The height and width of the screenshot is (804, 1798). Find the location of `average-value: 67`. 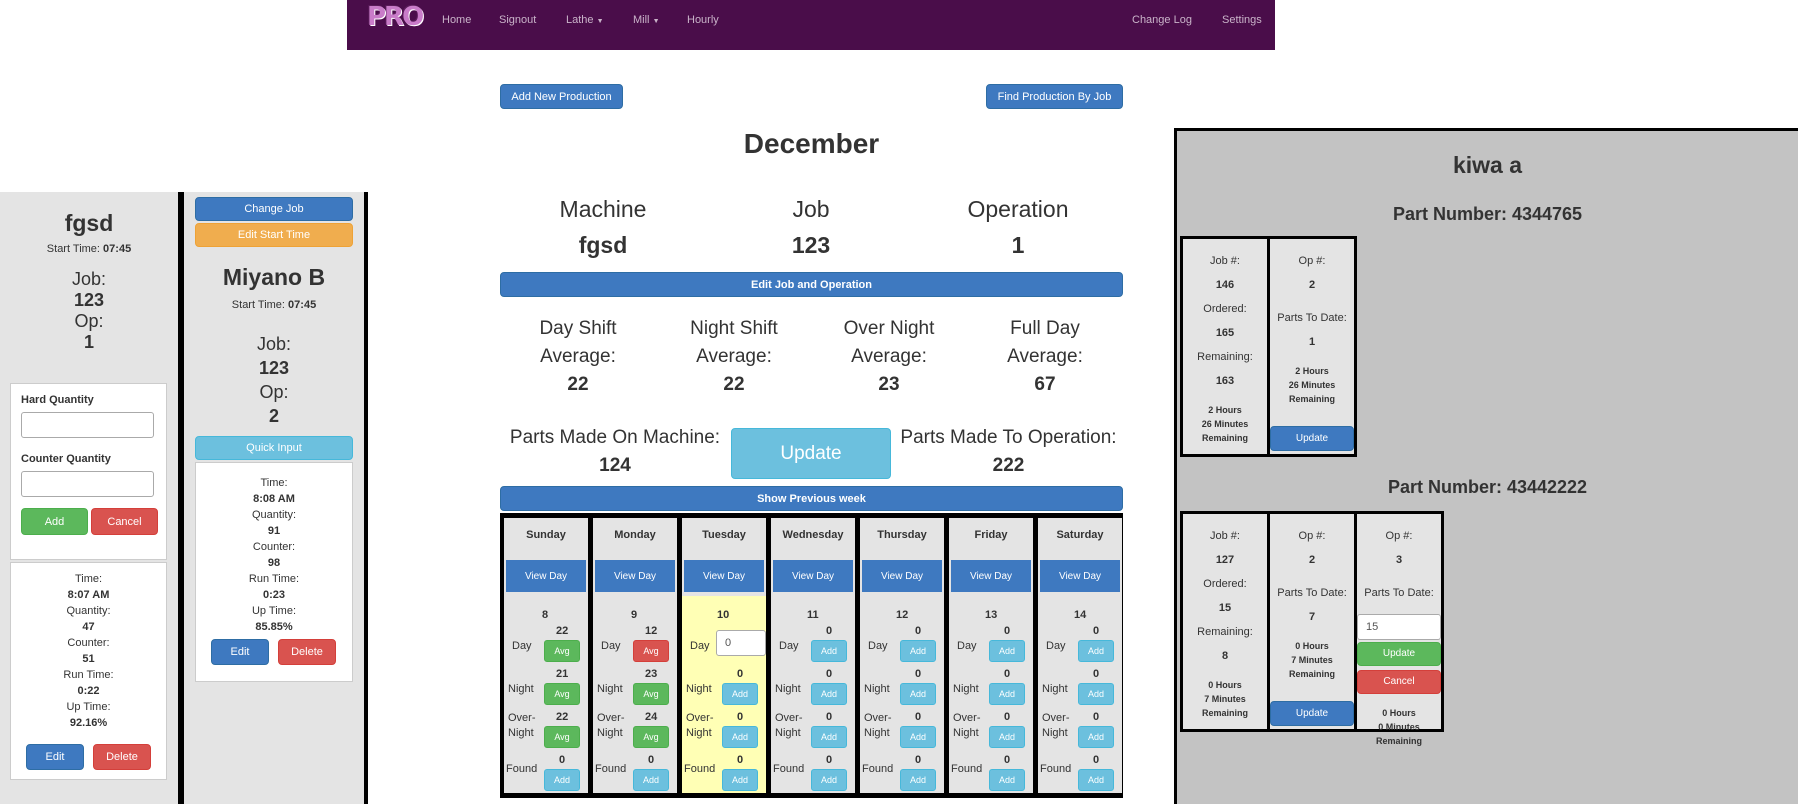

average-value: 67 is located at coordinates (1045, 384).